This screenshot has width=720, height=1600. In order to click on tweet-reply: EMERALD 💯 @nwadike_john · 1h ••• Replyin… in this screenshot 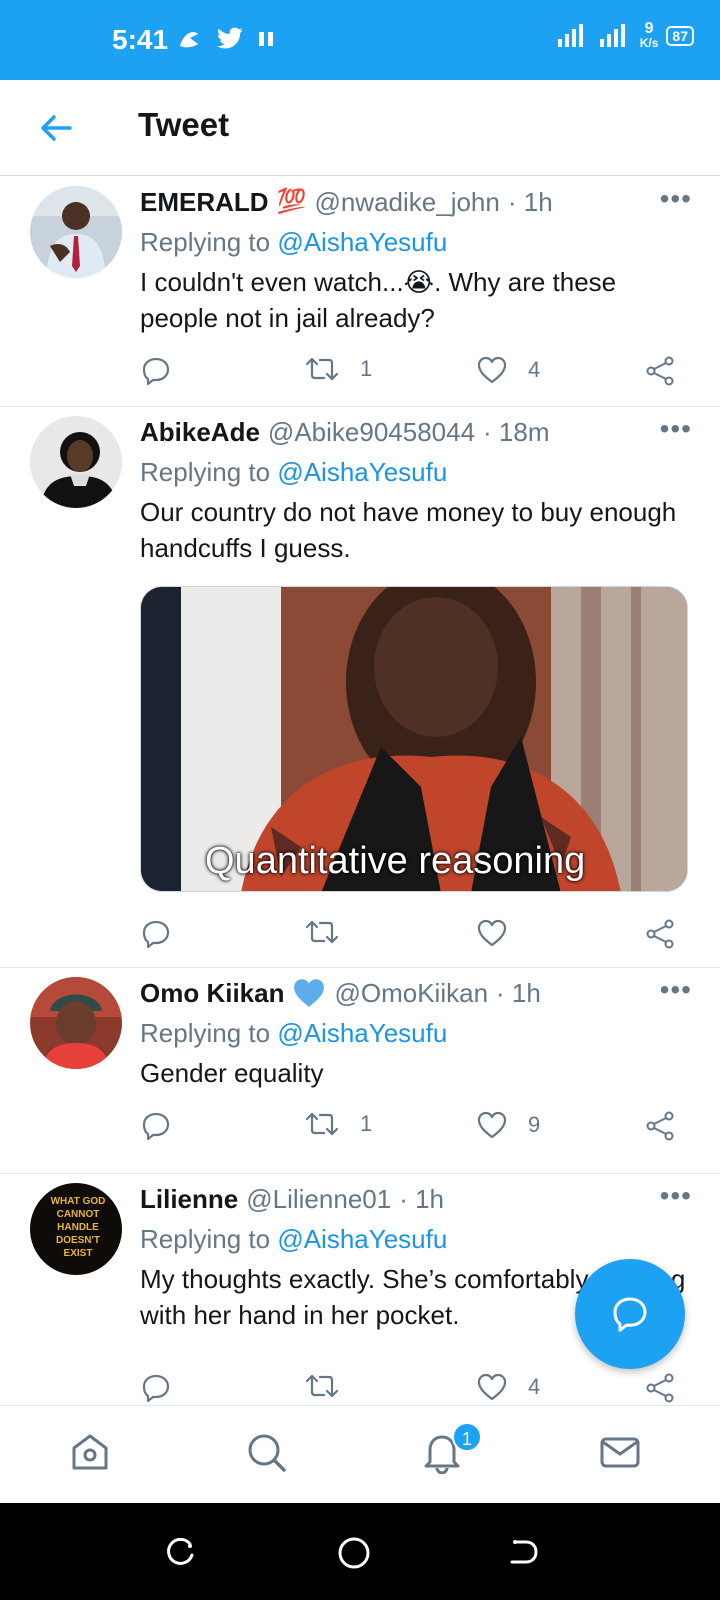, I will do `click(360, 292)`.